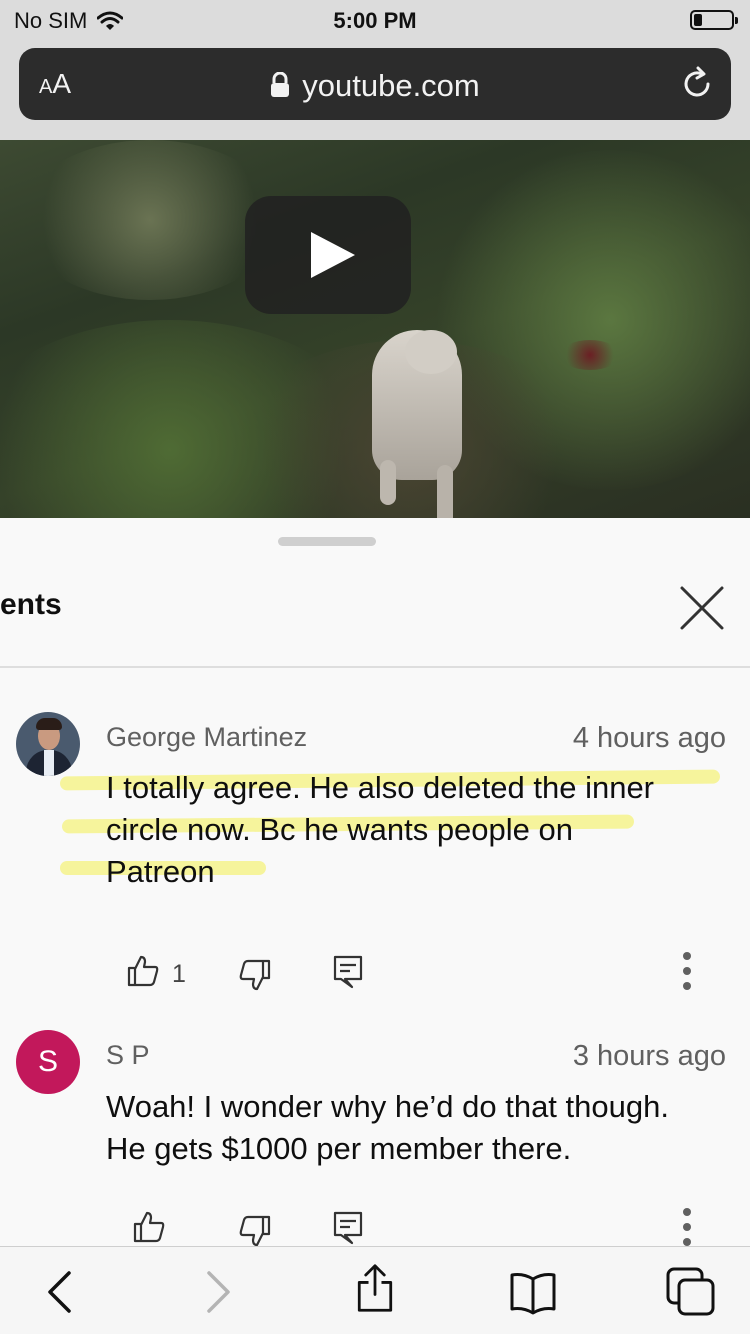  Describe the element at coordinates (649, 738) in the screenshot. I see `comment-timestamp: 4 hours ago` at that location.